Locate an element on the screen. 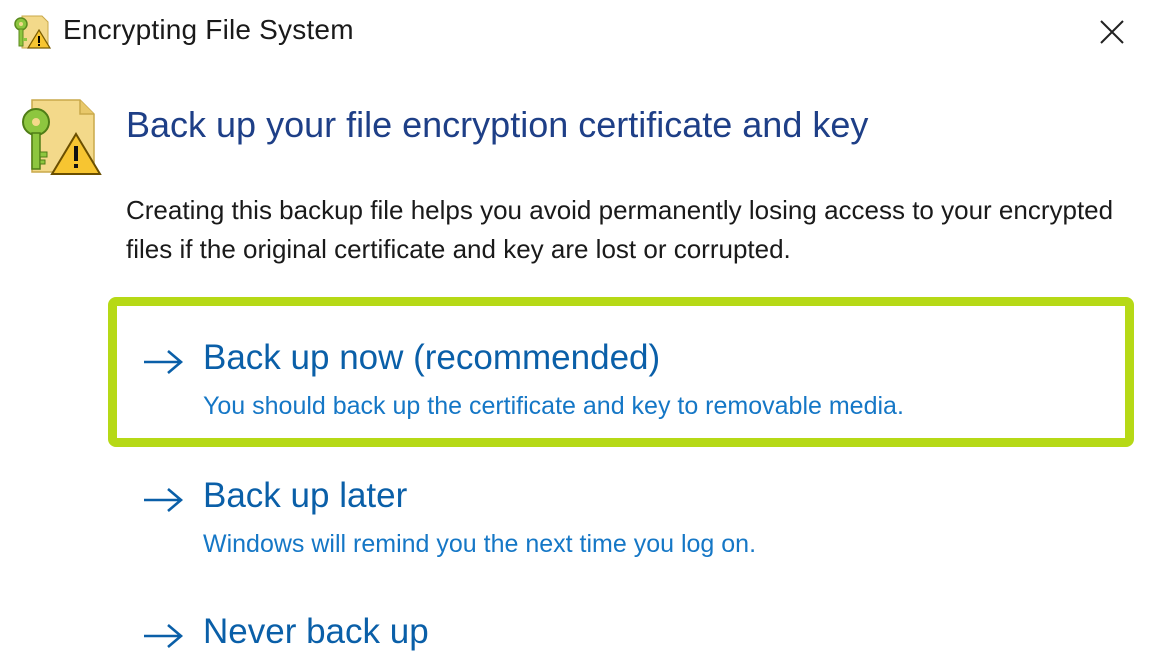  title-bar: Encrypting File System is located at coordinates (576, 32).